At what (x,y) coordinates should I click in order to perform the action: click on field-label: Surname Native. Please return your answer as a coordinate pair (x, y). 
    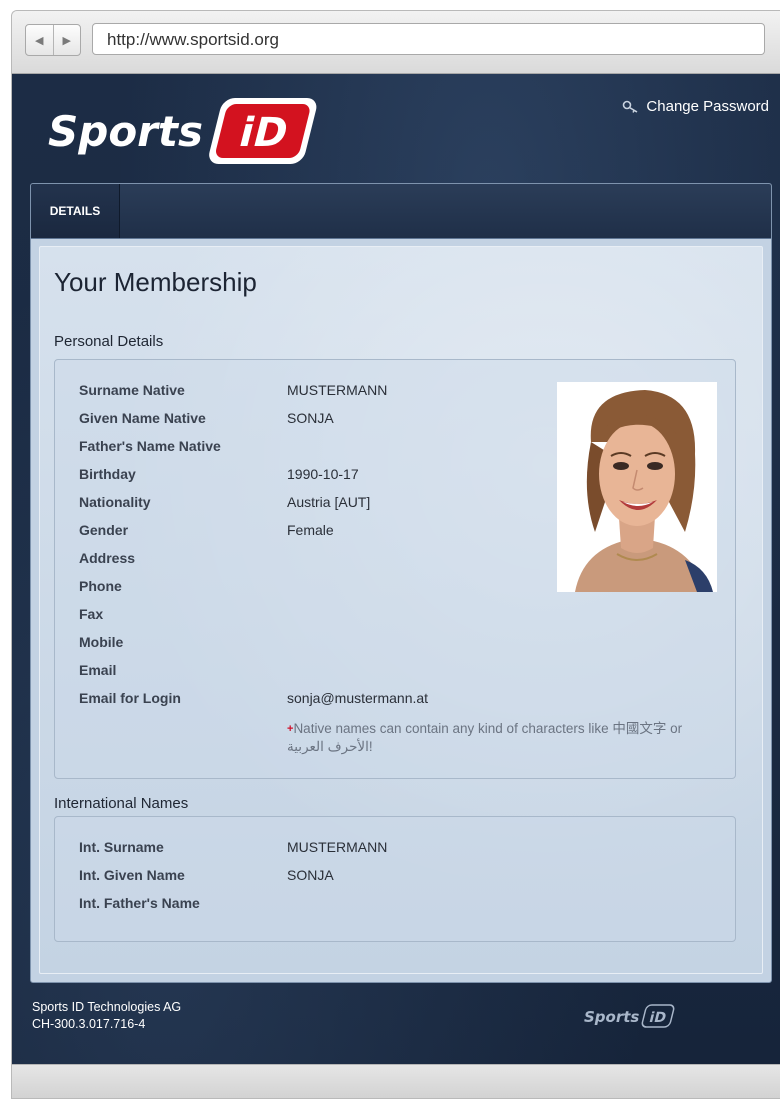
    Looking at the image, I should click on (132, 390).